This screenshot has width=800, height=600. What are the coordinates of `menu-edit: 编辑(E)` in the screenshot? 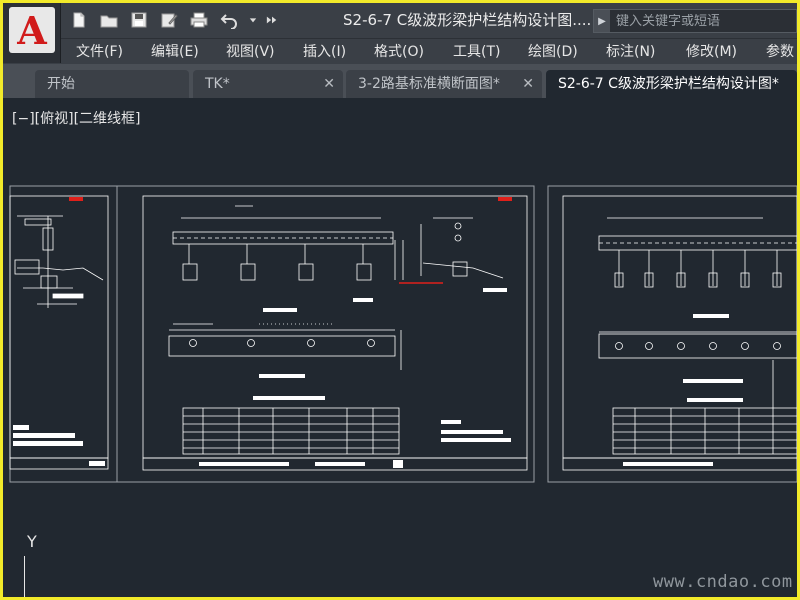 It's located at (175, 52).